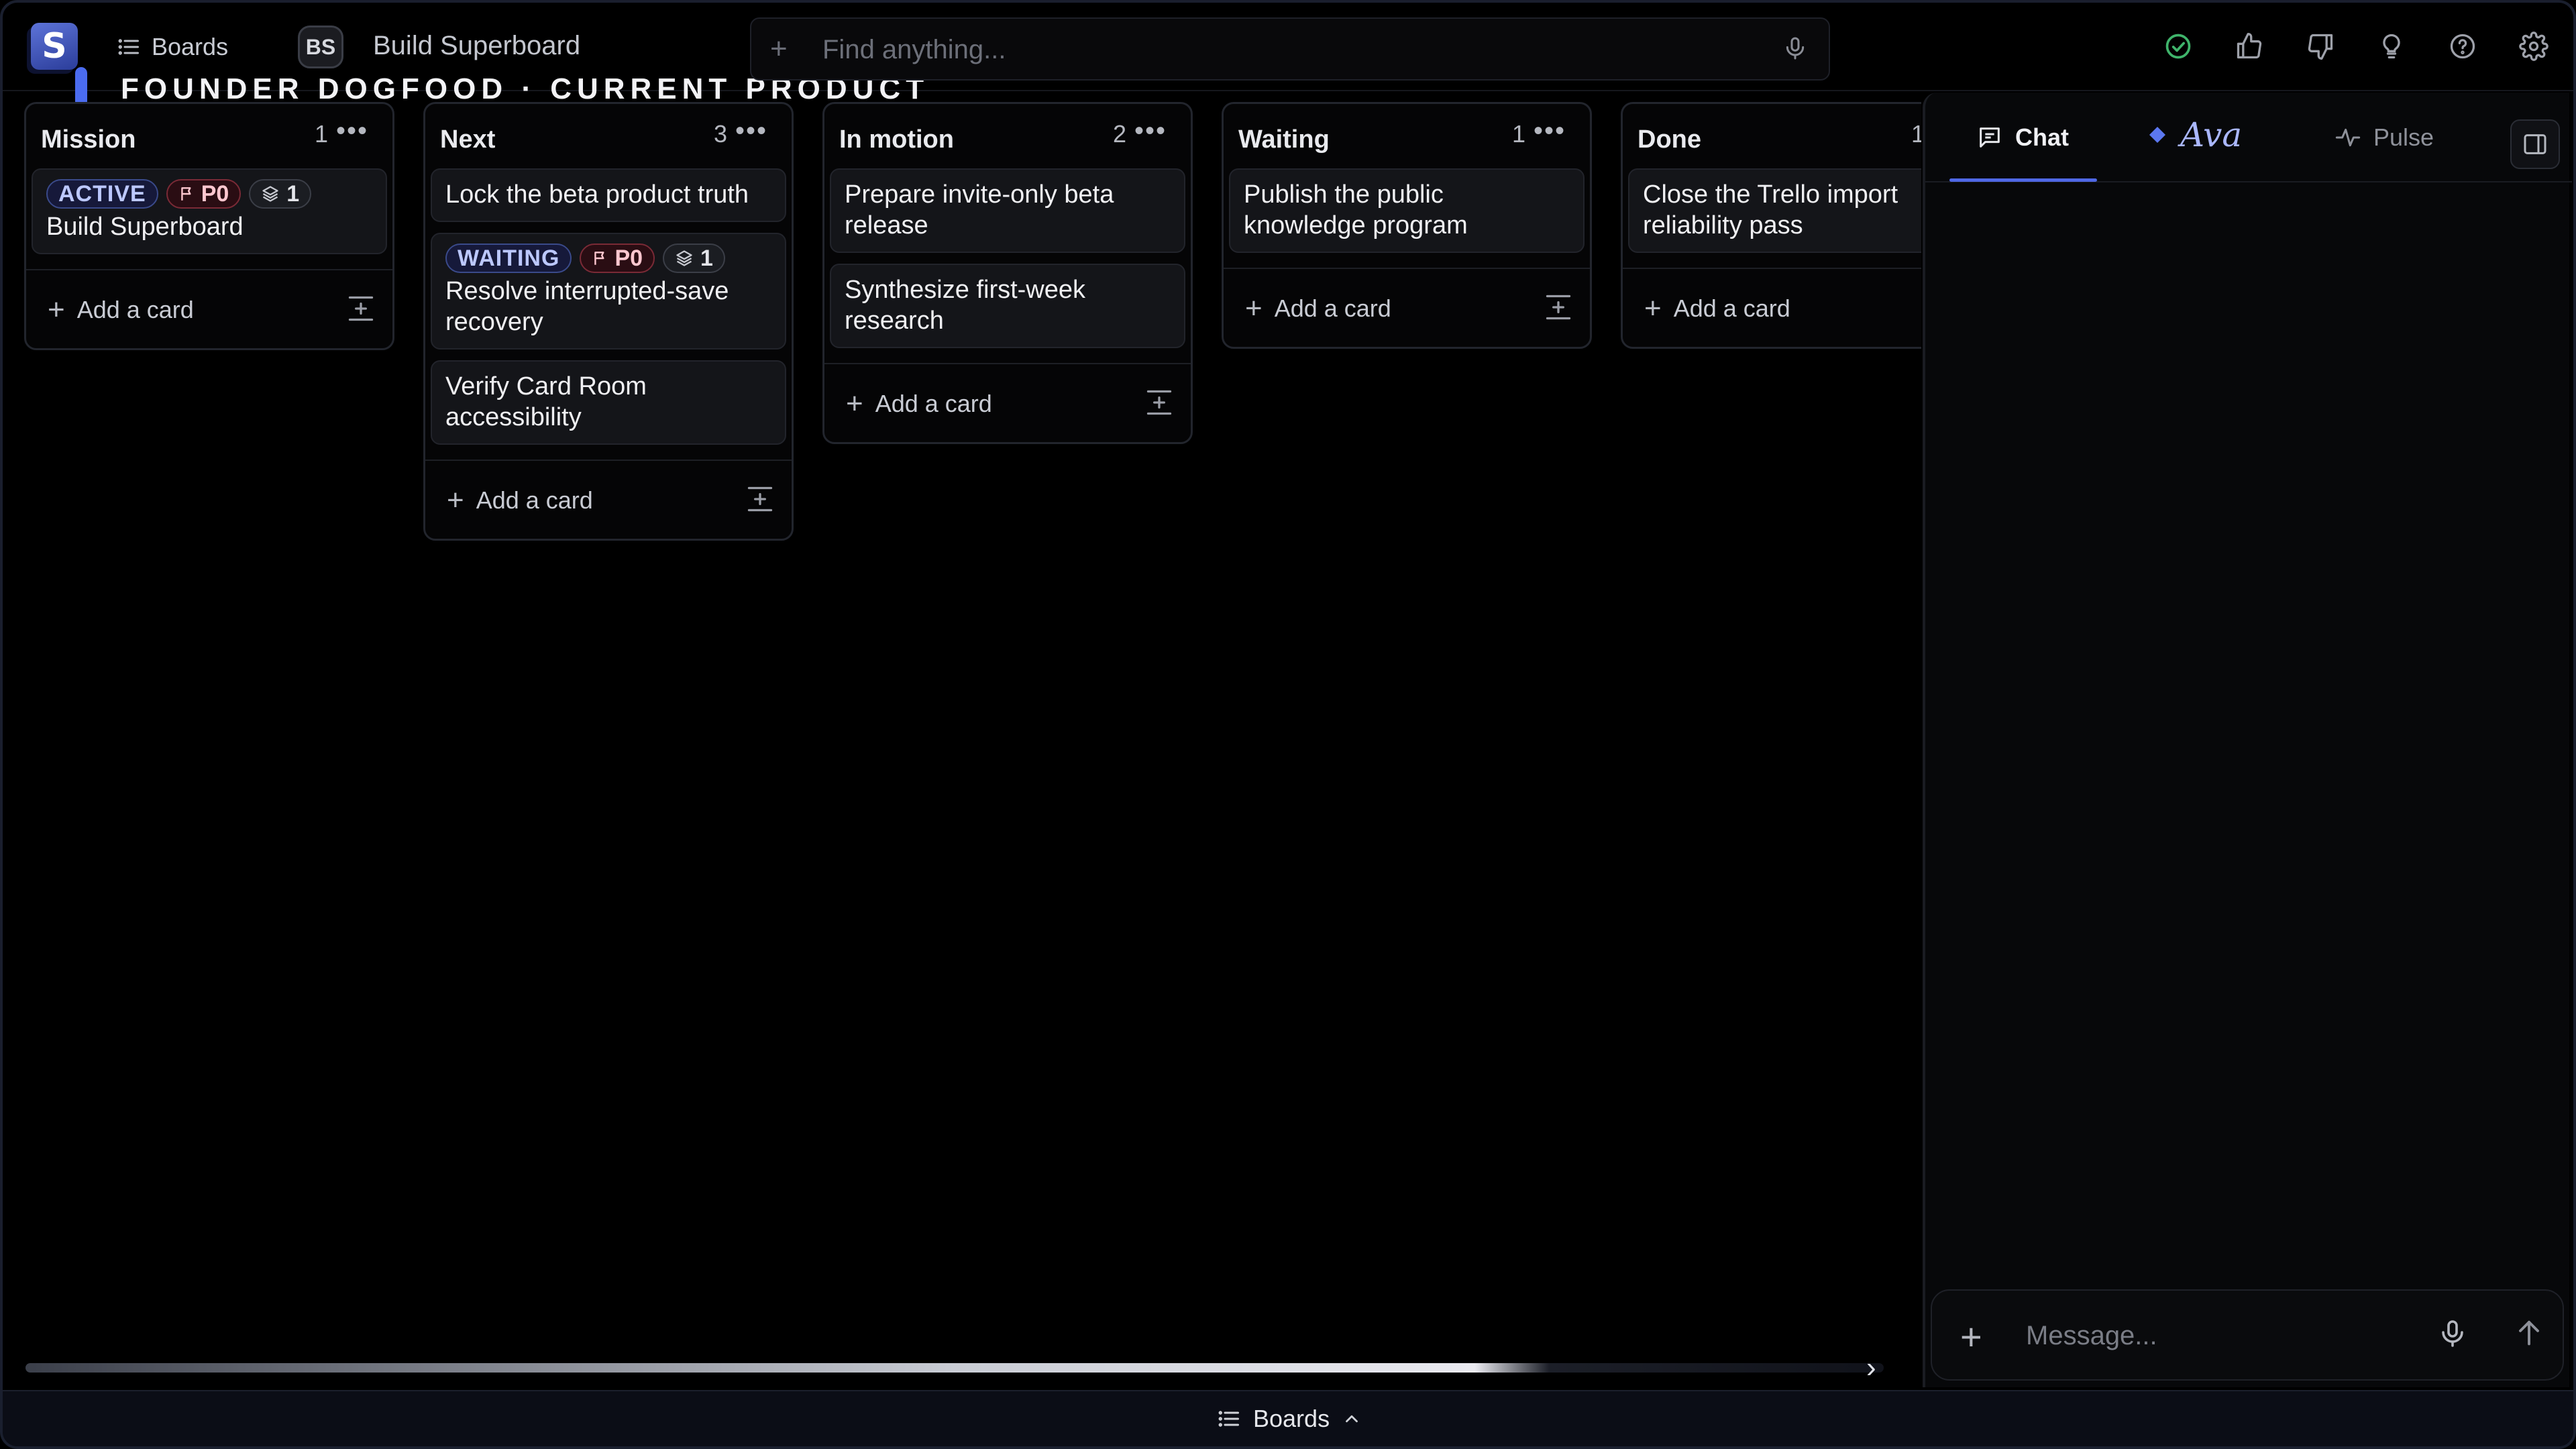 This screenshot has width=2576, height=1449. I want to click on chevron-right-icon: ›, so click(1871, 1368).